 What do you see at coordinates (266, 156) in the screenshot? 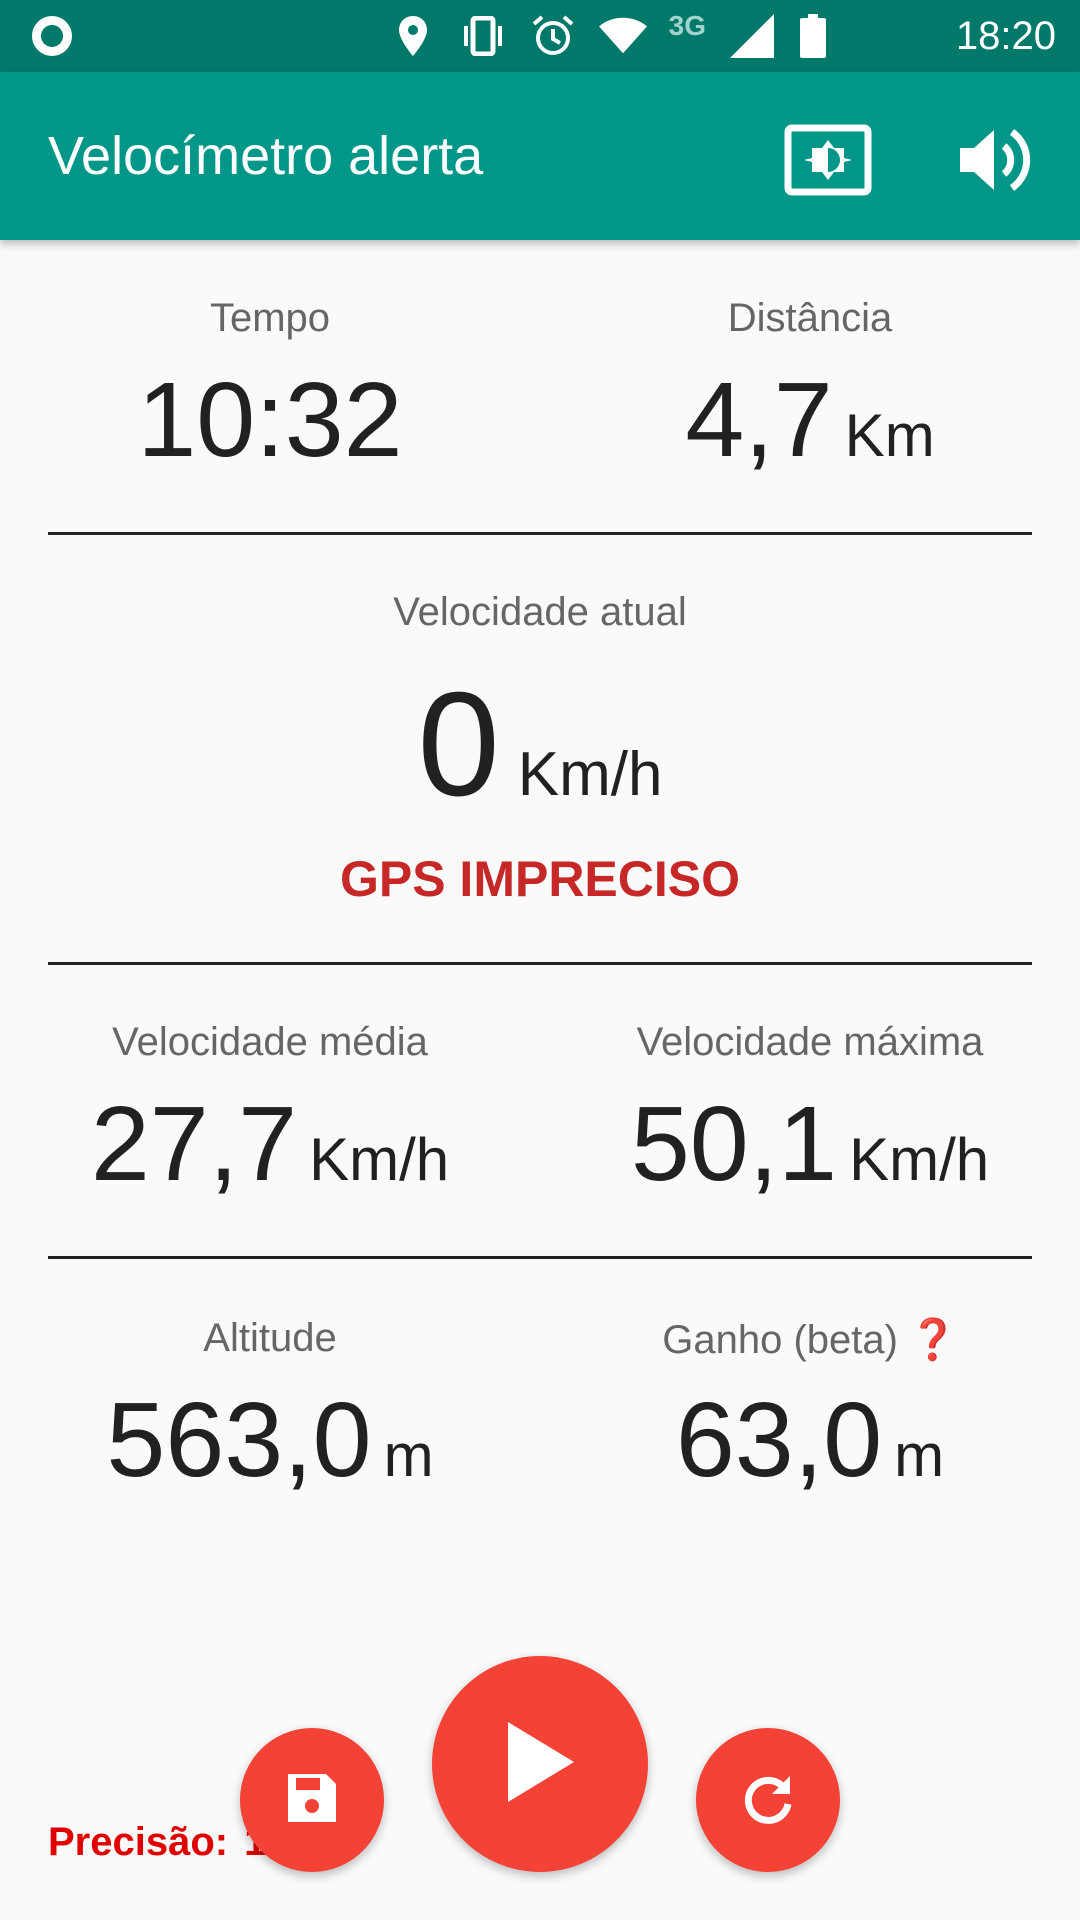
I see `app-title: Velocímetro alerta` at bounding box center [266, 156].